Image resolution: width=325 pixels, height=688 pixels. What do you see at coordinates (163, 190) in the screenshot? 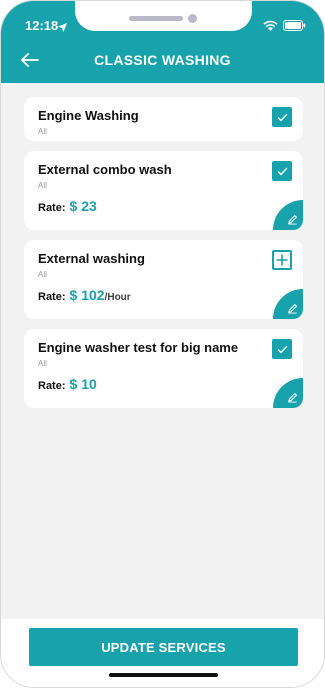
I see `service-card: External combo wash All Rate: $ 23` at bounding box center [163, 190].